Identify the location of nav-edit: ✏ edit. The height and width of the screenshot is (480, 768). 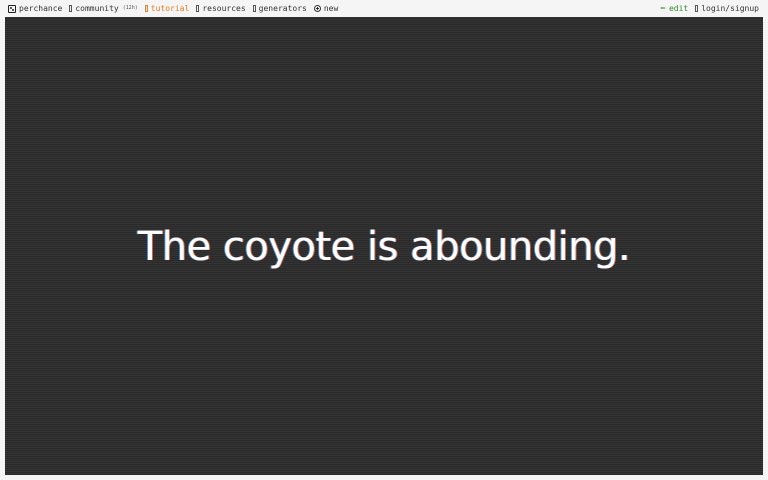
(675, 8).